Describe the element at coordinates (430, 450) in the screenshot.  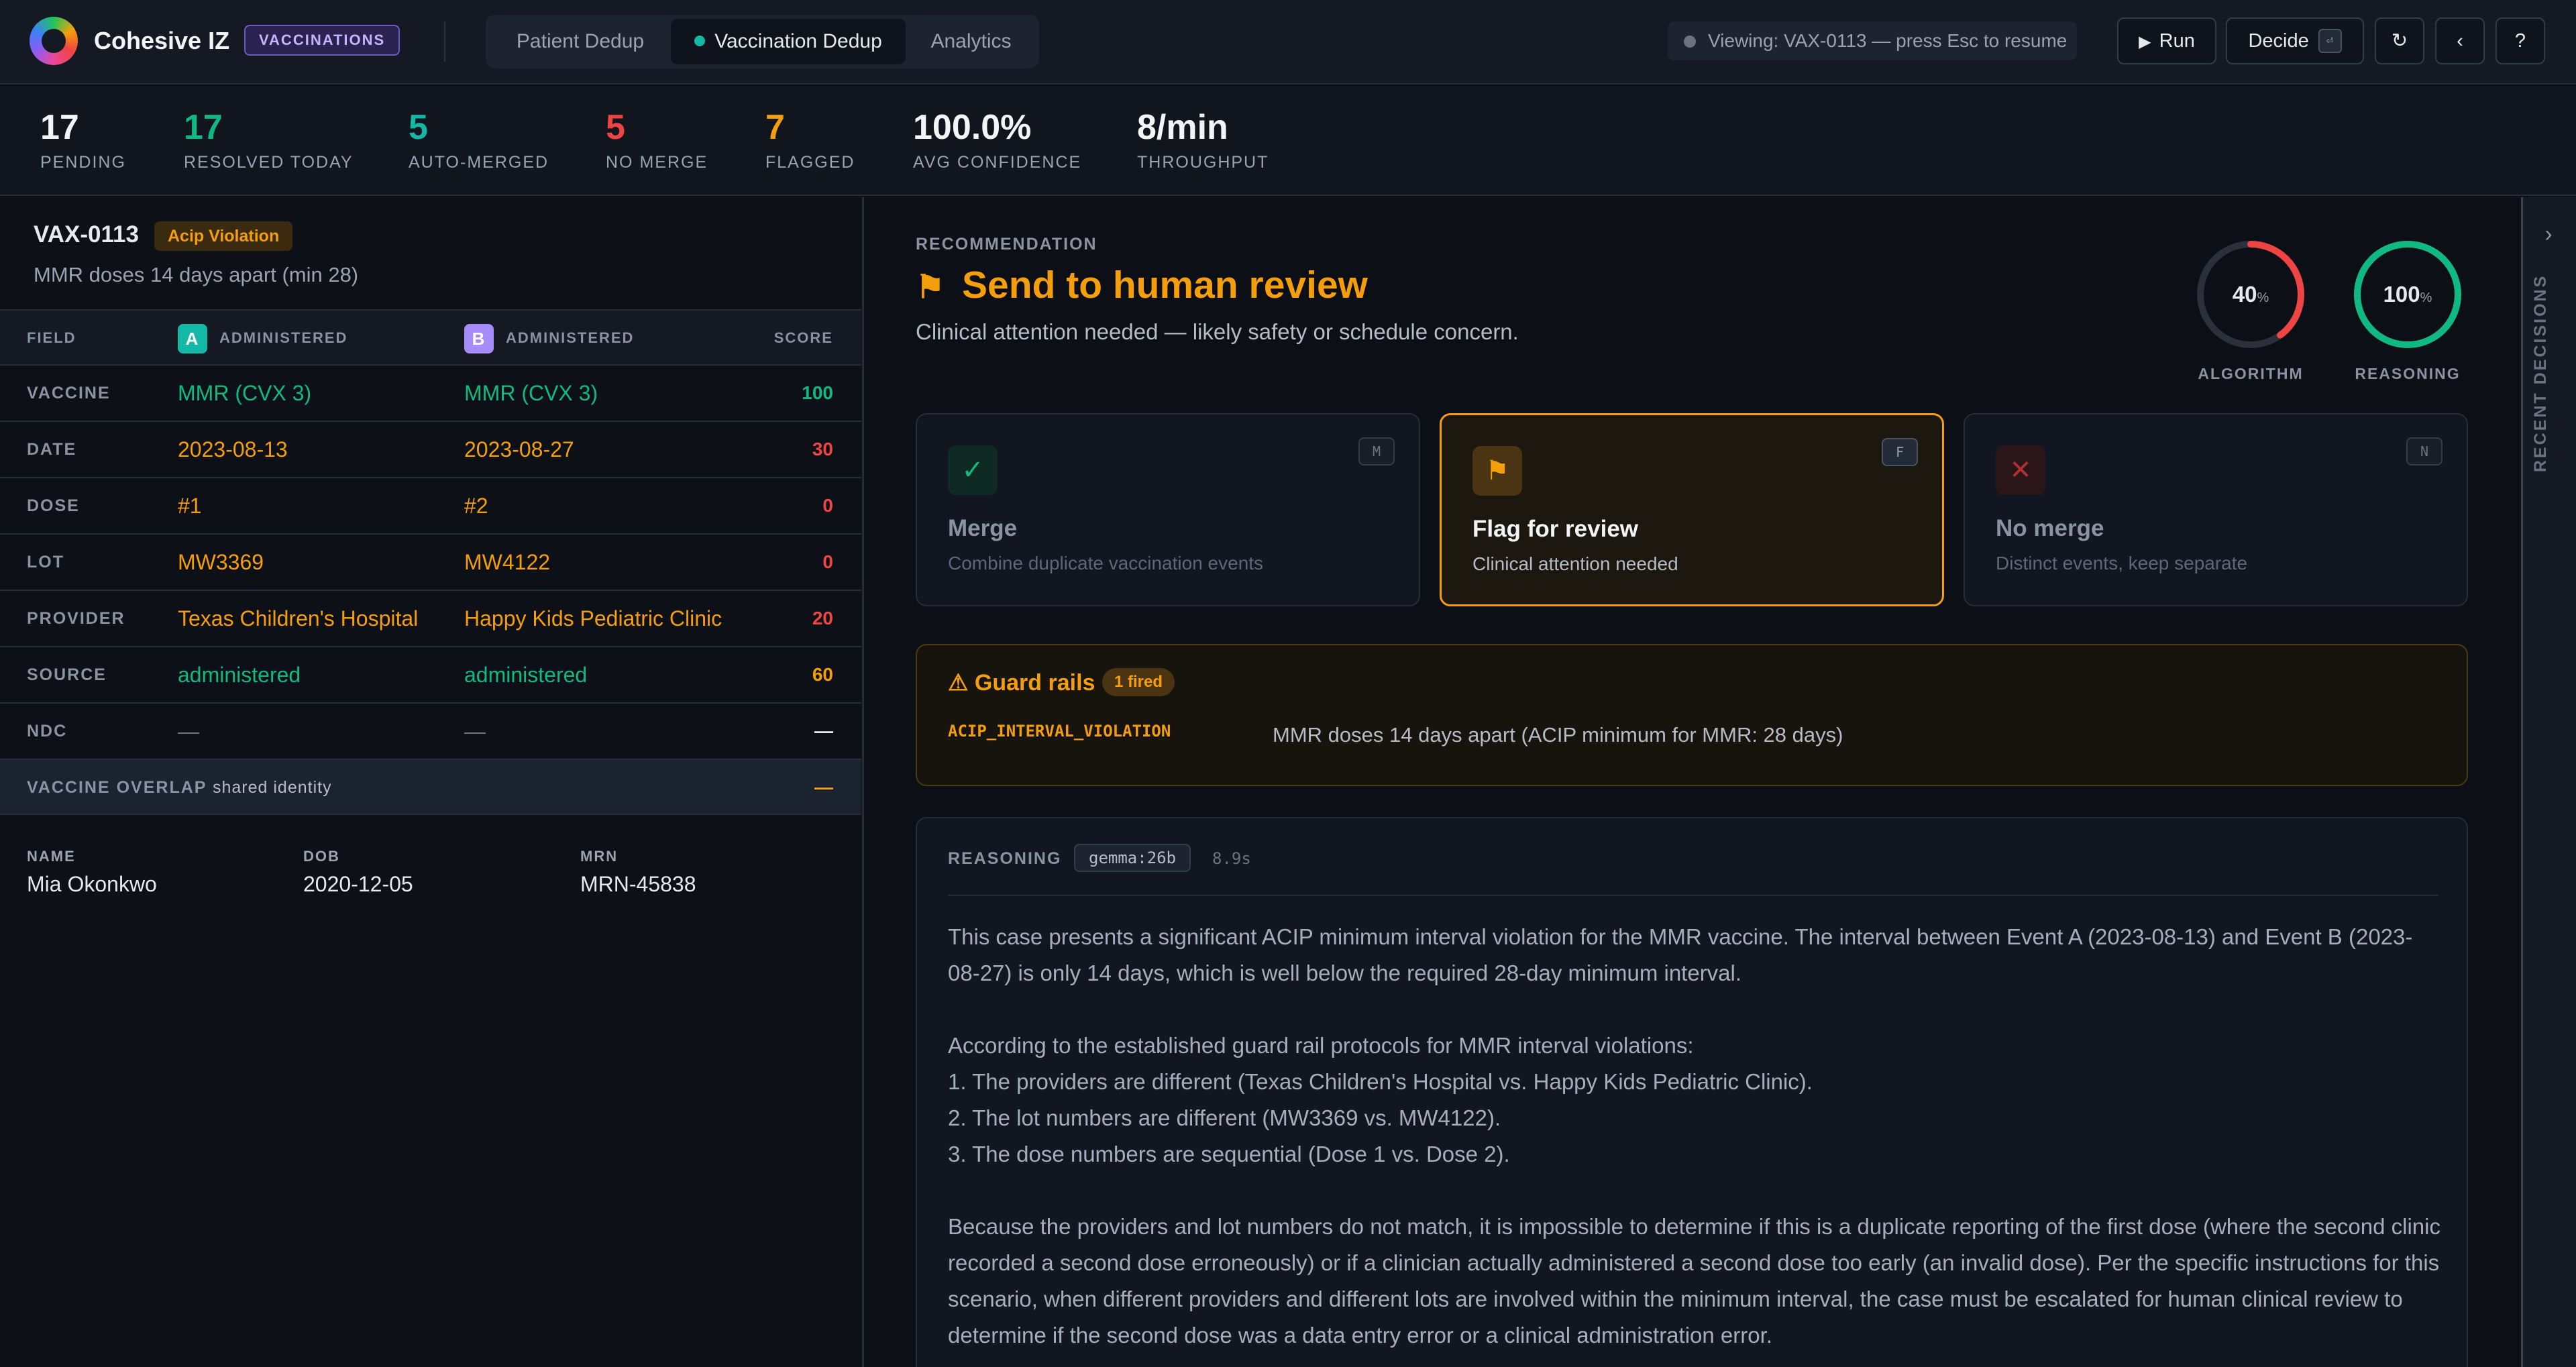
I see `table-row: DATE 2023-08-13 2023-08-27 30` at that location.